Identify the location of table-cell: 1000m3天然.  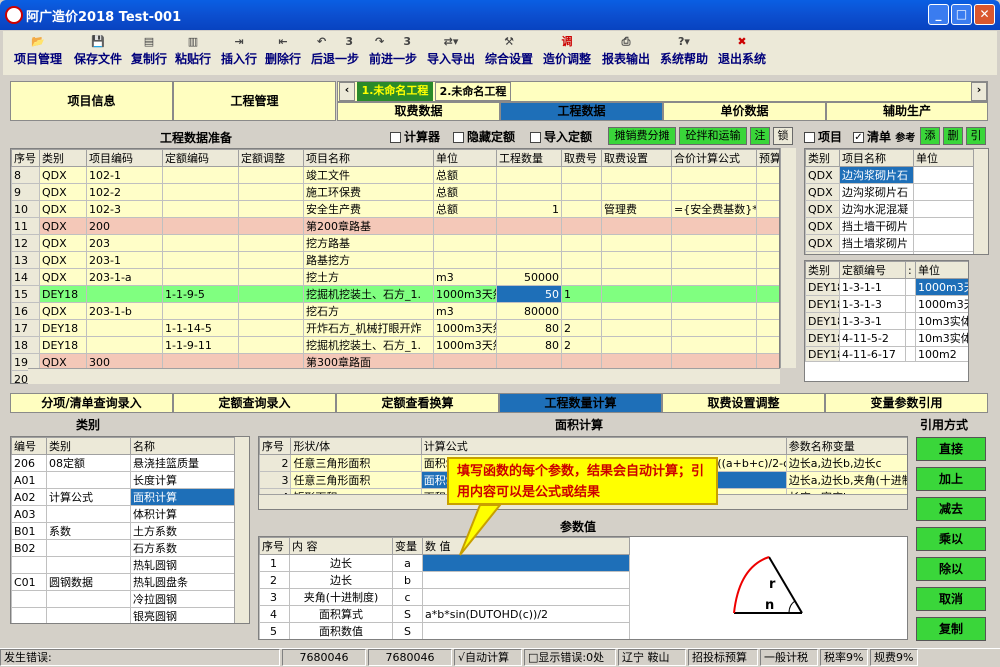
(465, 345).